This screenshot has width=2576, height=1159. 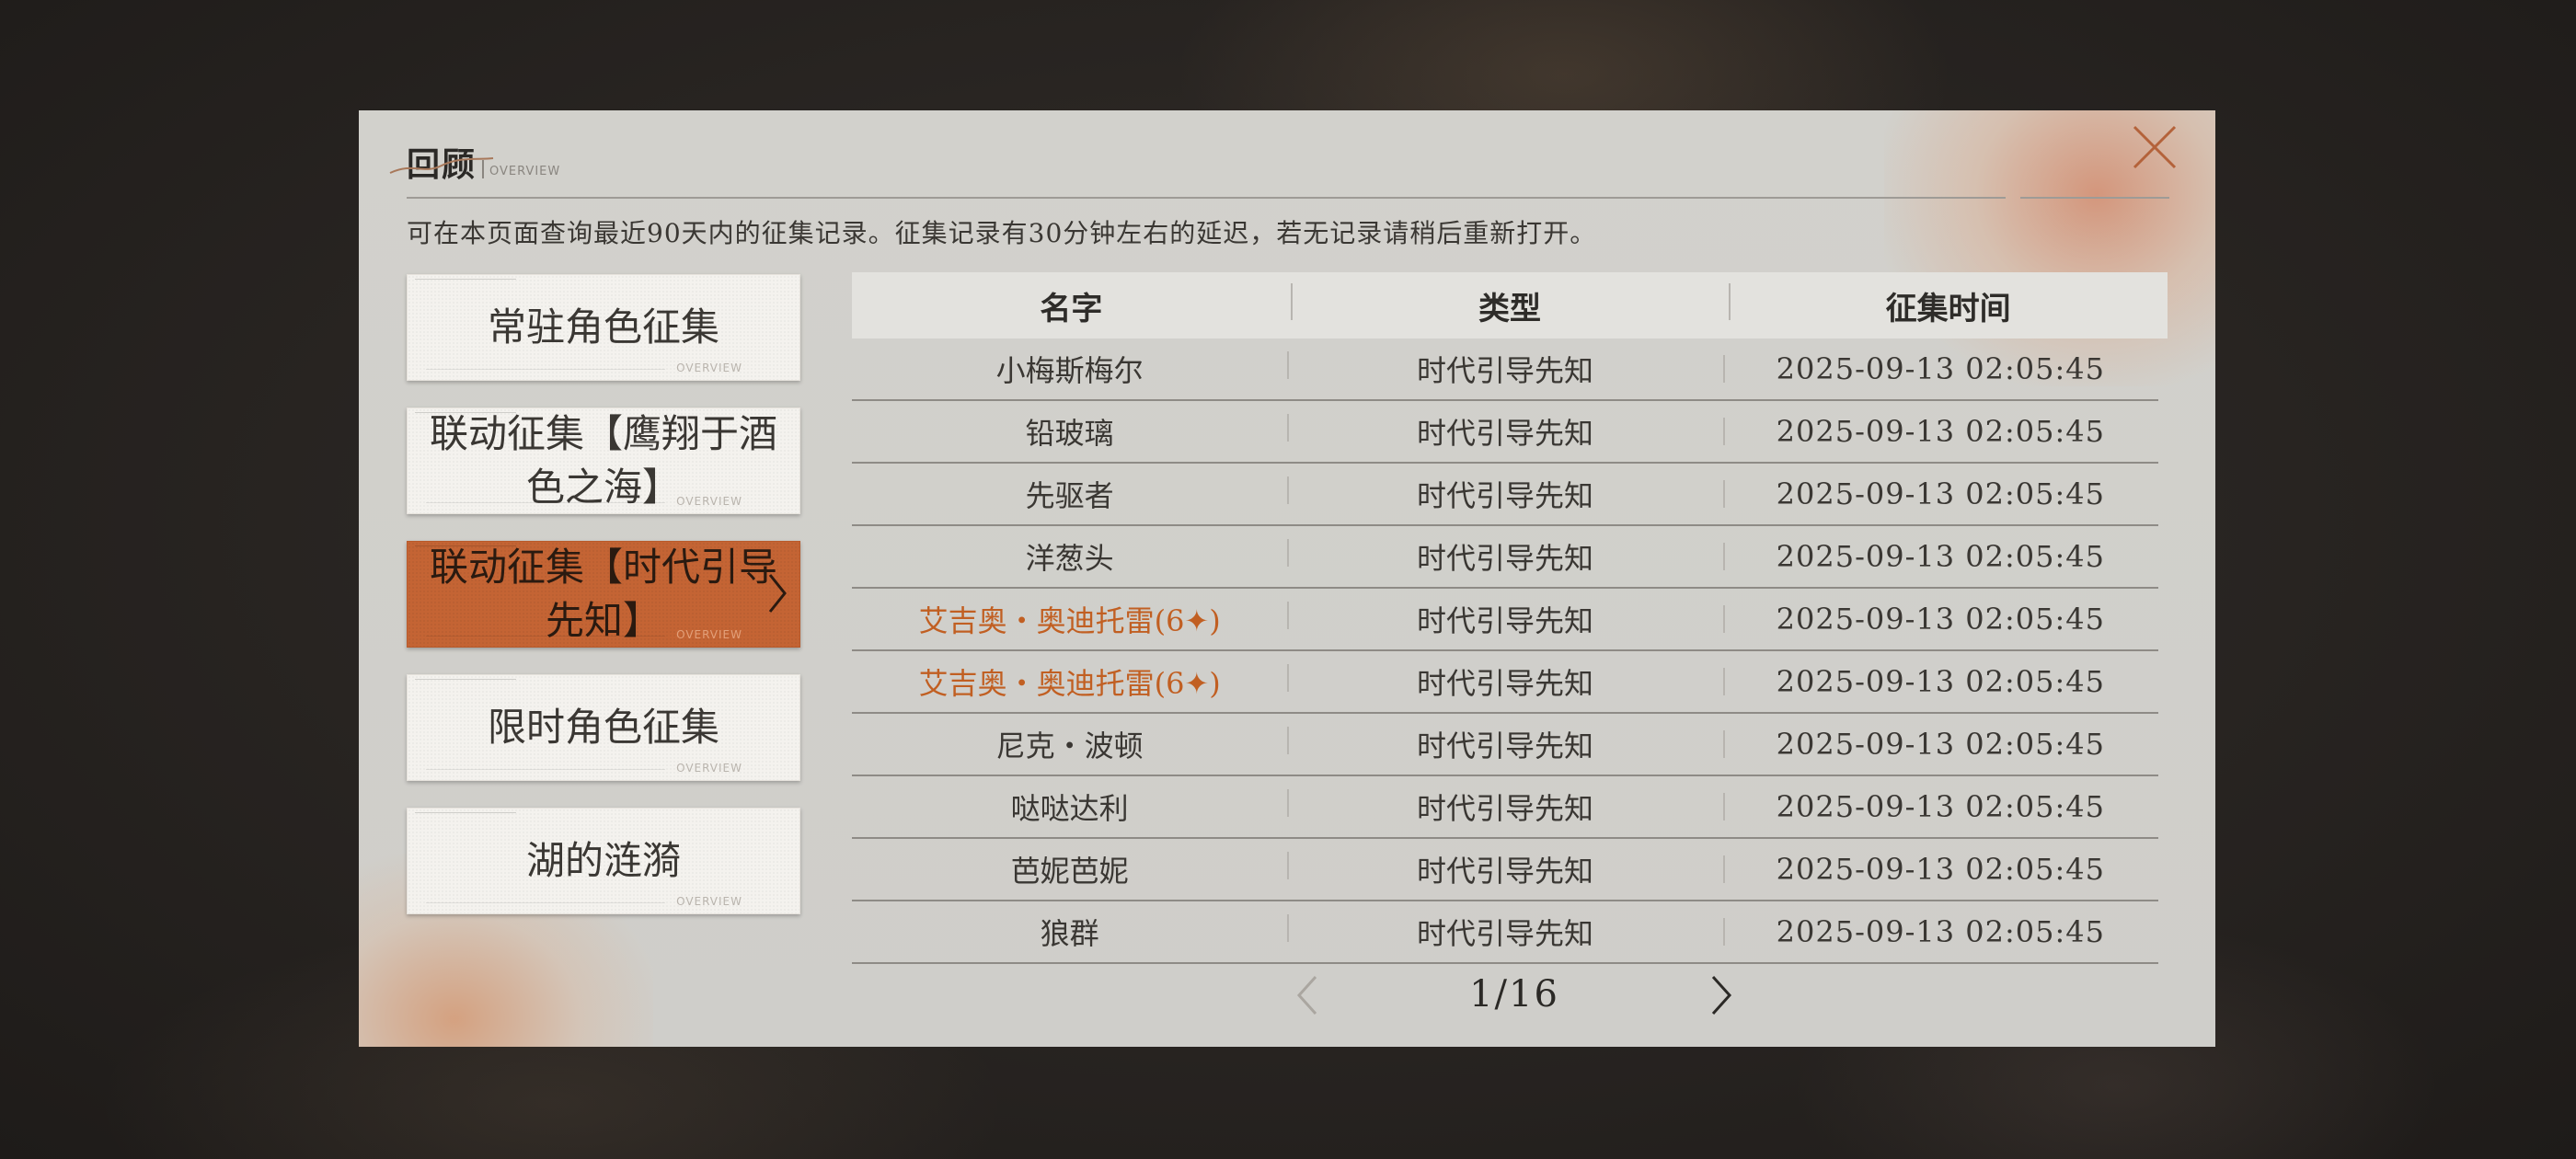 I want to click on tab-label: 常驻角色征集, so click(x=603, y=327).